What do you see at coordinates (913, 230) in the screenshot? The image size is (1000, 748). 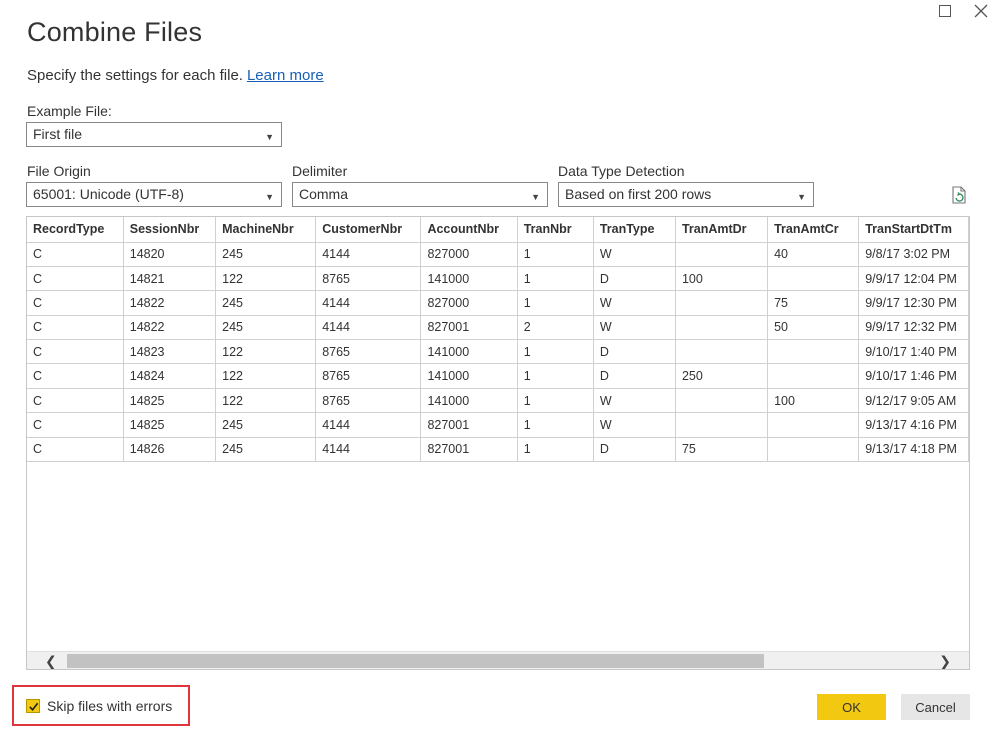 I see `column-header: TranStartDtTm` at bounding box center [913, 230].